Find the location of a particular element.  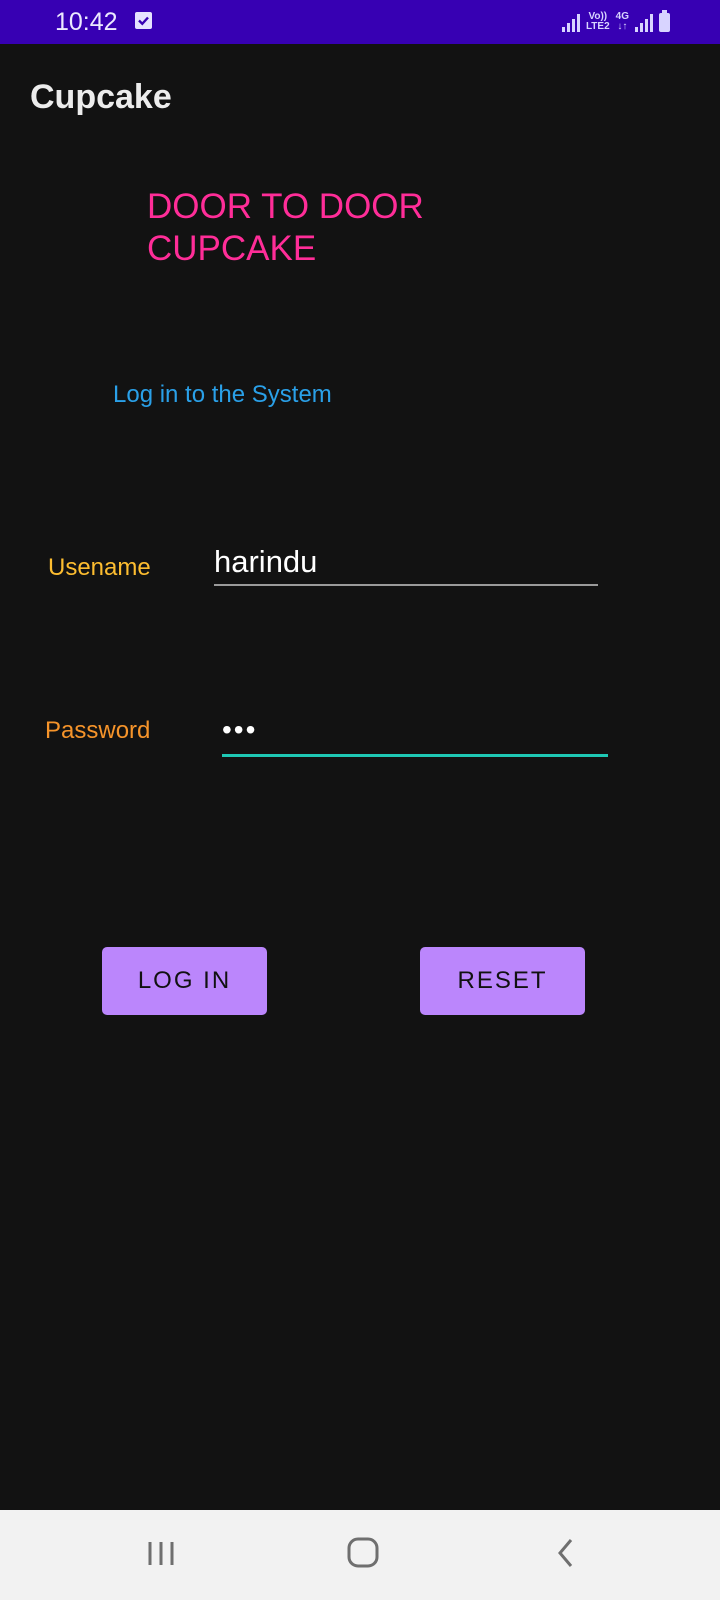

network-indicator: Vo)) LTE2 is located at coordinates (598, 22).